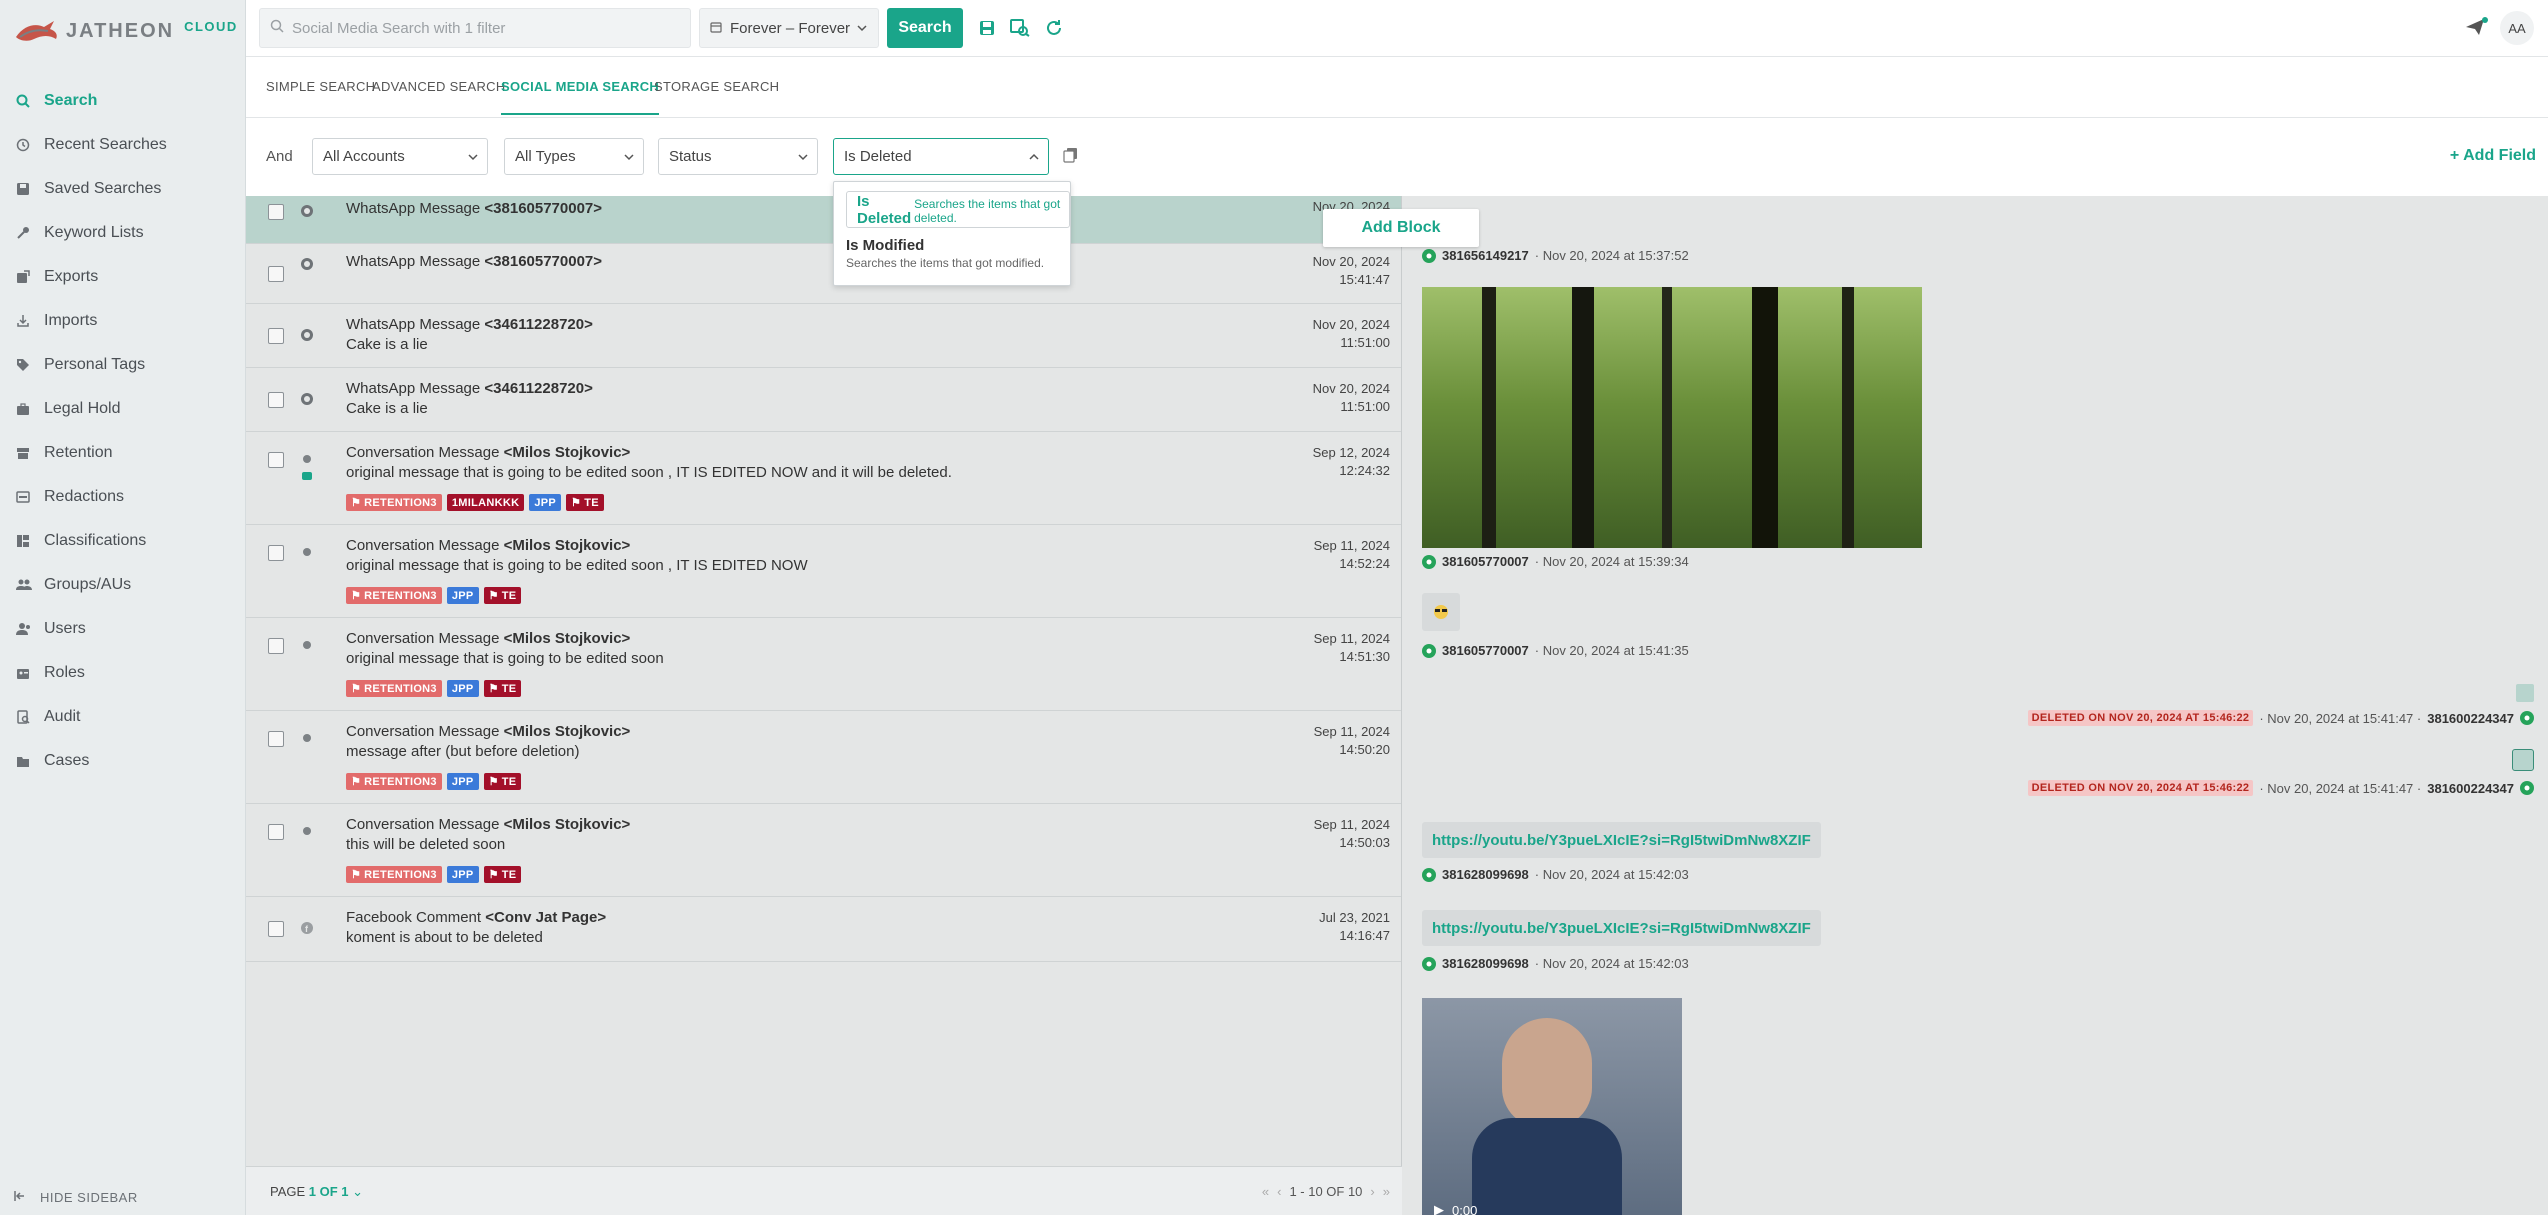 Image resolution: width=2548 pixels, height=1215 pixels. Describe the element at coordinates (123, 541) in the screenshot. I see `sidebar-item-classifications: Classifications` at that location.